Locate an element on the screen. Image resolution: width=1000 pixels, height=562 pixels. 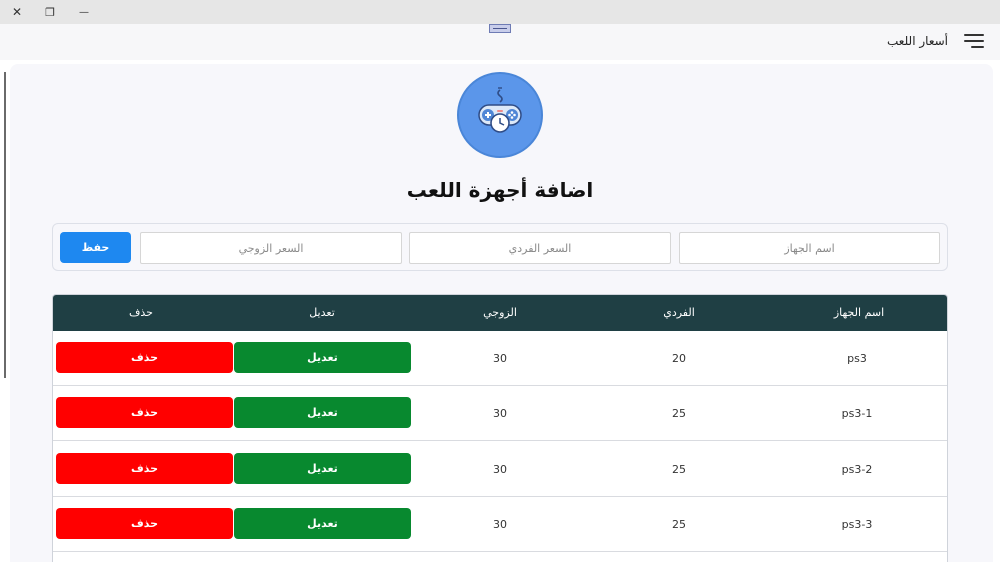
device-name-cell: ps3-3 is located at coordinates (857, 524).